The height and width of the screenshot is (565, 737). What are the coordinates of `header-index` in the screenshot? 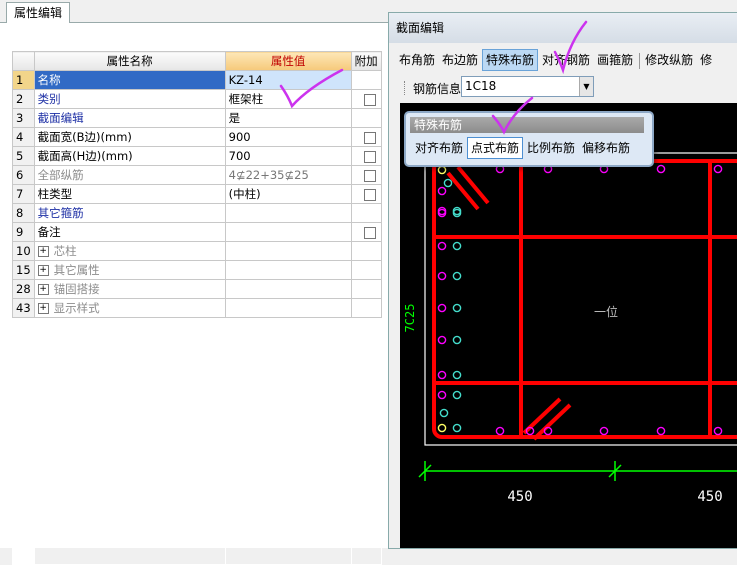 It's located at (23, 61).